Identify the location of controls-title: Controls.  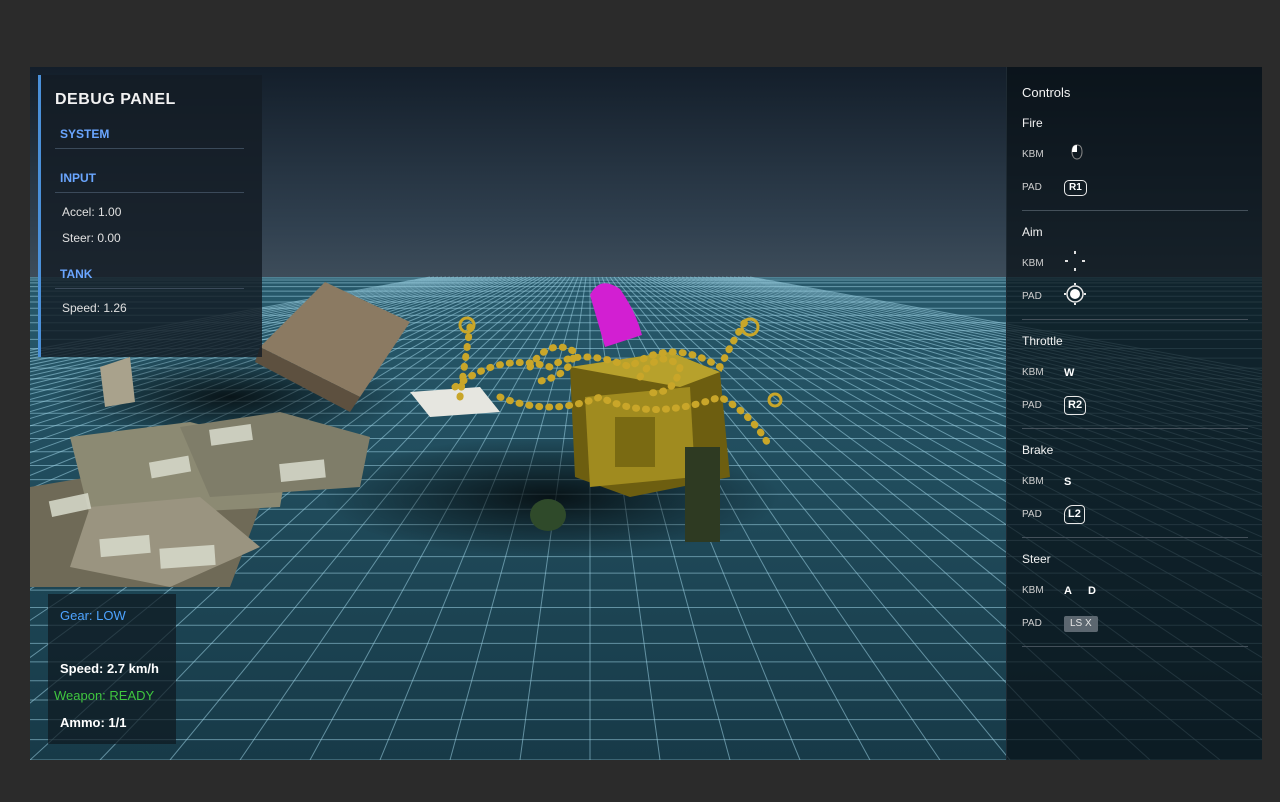
(1046, 92).